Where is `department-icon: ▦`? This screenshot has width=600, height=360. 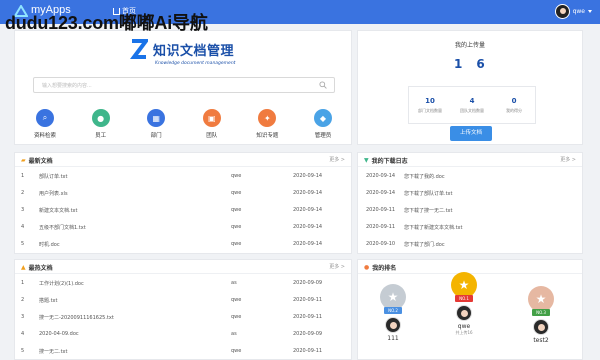 department-icon: ▦ is located at coordinates (156, 118).